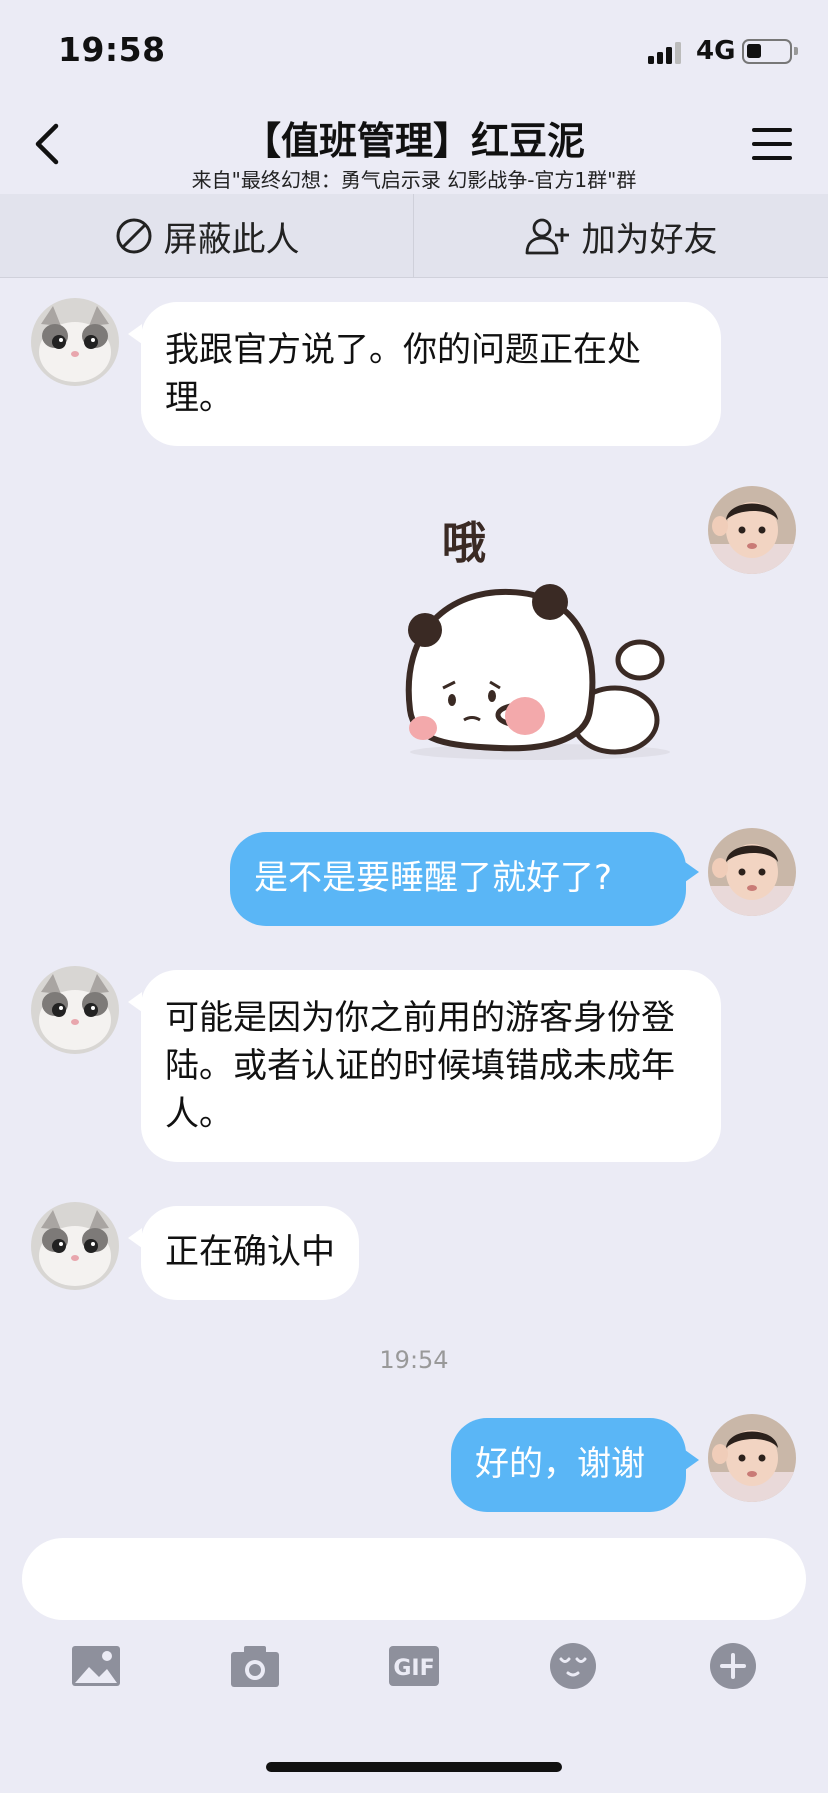 The image size is (828, 1793). What do you see at coordinates (414, 1579) in the screenshot?
I see `message-input` at bounding box center [414, 1579].